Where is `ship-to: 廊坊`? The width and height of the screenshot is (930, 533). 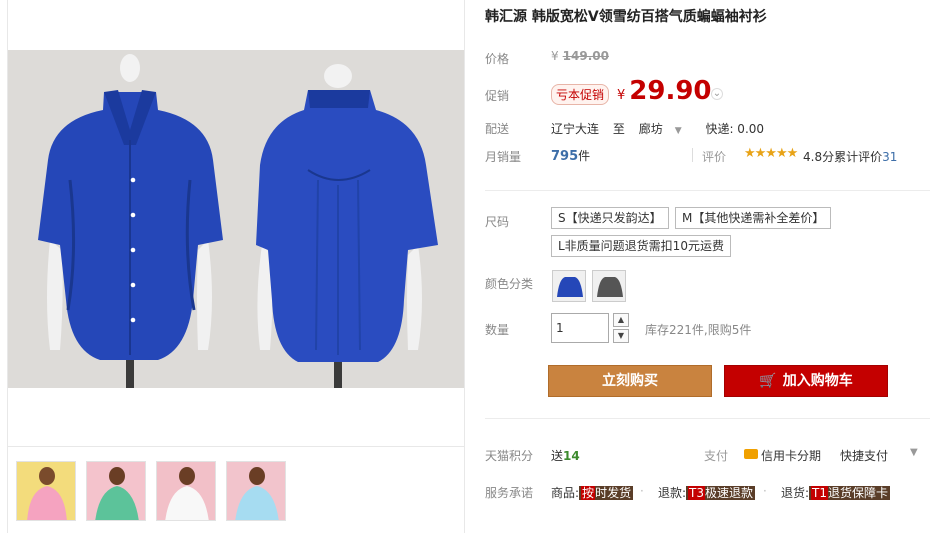
ship-to: 廊坊 is located at coordinates (650, 129).